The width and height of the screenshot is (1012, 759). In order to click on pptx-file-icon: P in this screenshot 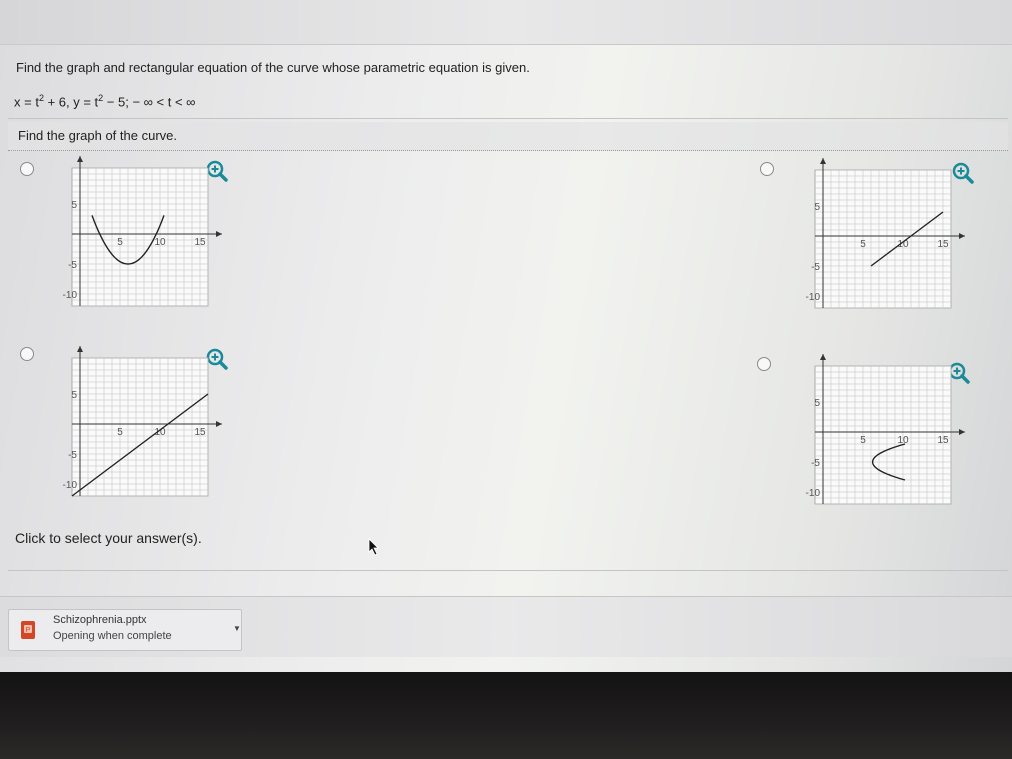, I will do `click(28, 630)`.